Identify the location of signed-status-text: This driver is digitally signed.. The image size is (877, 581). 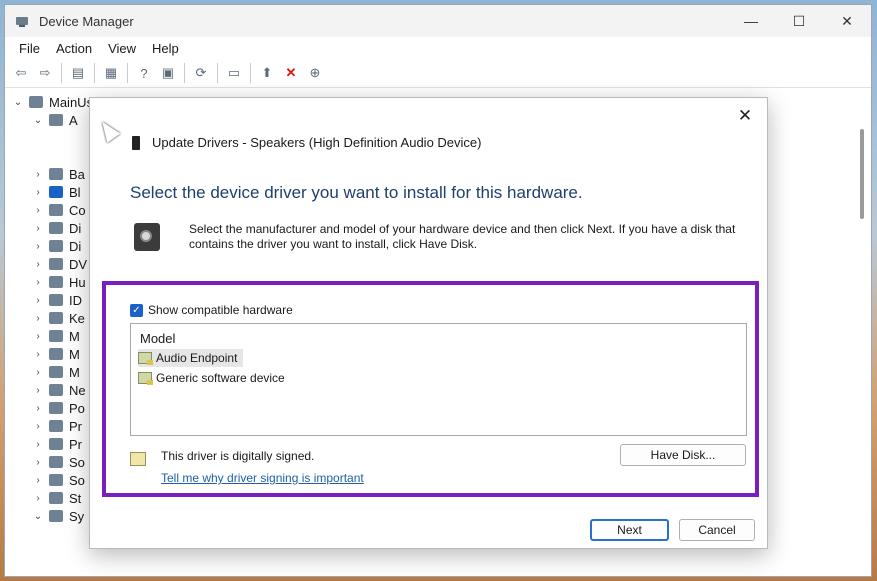
(238, 456).